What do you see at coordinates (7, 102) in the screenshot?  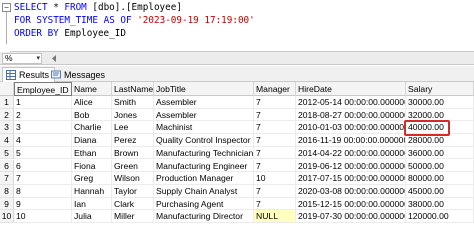 I see `row-number: 1` at bounding box center [7, 102].